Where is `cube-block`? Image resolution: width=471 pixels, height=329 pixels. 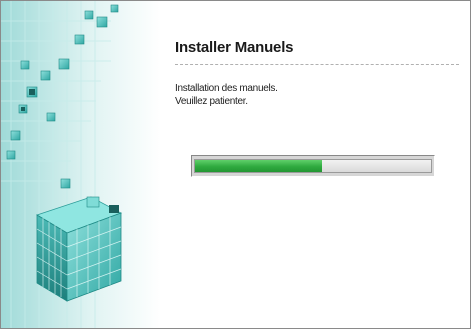 cube-block is located at coordinates (79, 249).